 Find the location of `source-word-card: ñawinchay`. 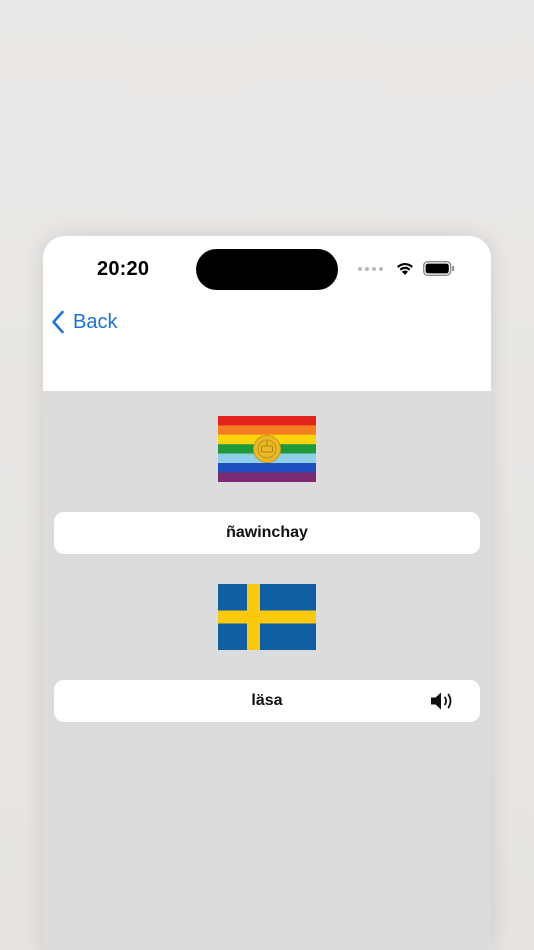

source-word-card: ñawinchay is located at coordinates (267, 533).